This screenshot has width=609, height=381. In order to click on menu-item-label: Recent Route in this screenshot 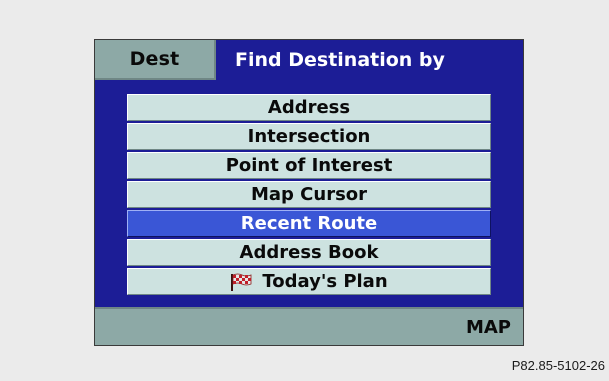, I will do `click(309, 223)`.